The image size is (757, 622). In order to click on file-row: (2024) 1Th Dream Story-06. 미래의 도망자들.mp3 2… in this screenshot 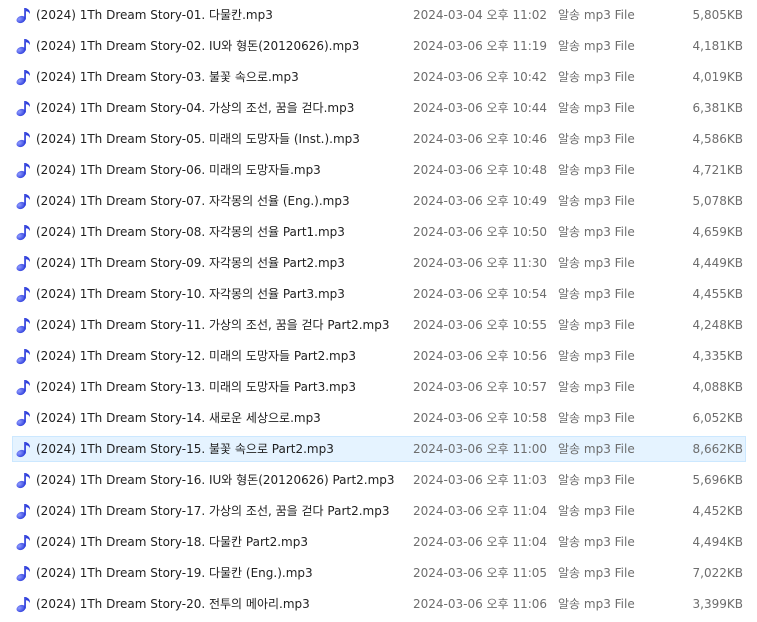, I will do `click(379, 170)`.